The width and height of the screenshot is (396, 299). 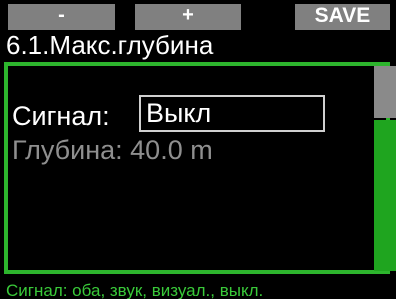 What do you see at coordinates (135, 290) in the screenshot?
I see `hint-text: Сигнал: оба, звук, визуал., выкл.` at bounding box center [135, 290].